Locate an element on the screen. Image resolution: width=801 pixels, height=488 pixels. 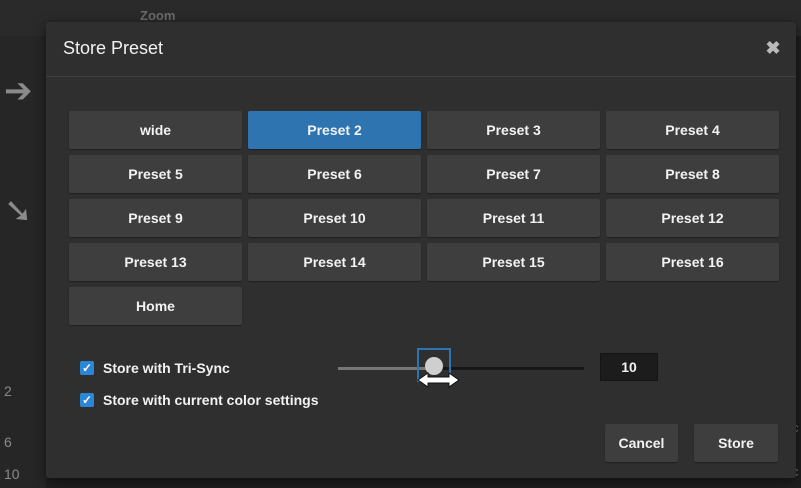
cancel-button: Cancel is located at coordinates (641, 443).